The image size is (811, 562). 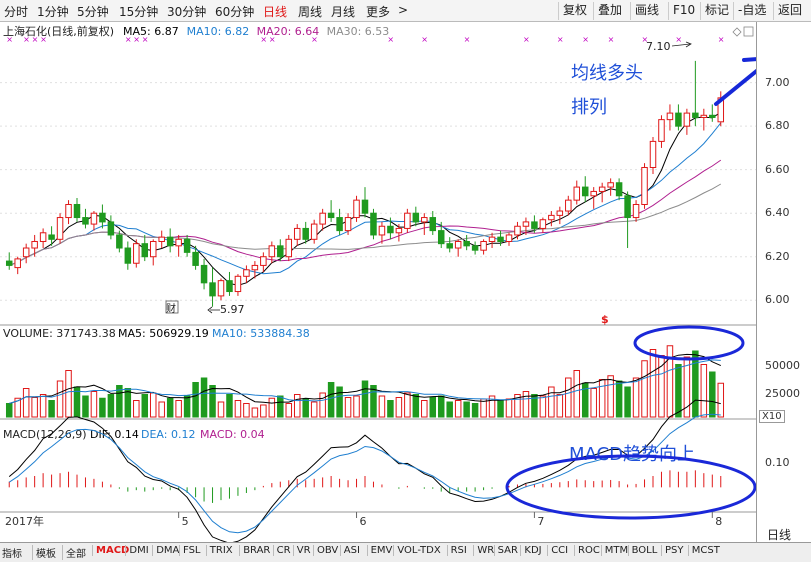 What do you see at coordinates (93, 11) in the screenshot?
I see `period-5min: 5分钟` at bounding box center [93, 11].